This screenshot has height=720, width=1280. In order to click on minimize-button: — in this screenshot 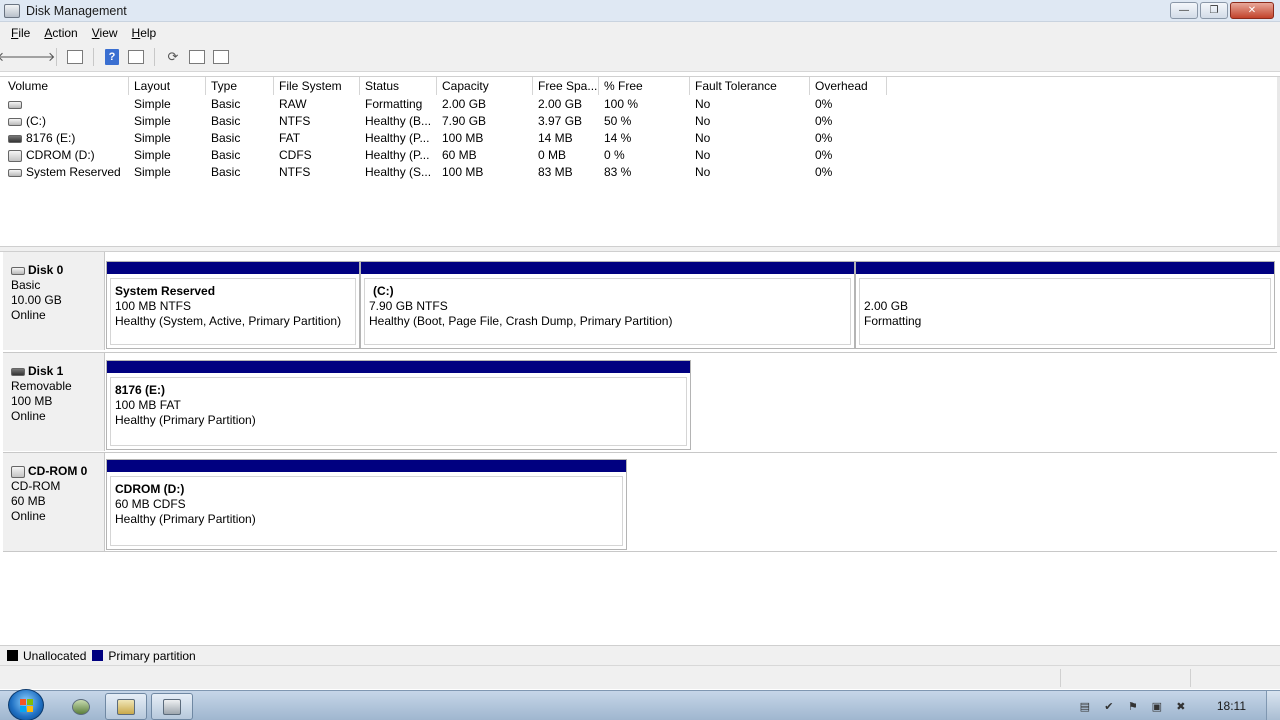, I will do `click(1184, 10)`.